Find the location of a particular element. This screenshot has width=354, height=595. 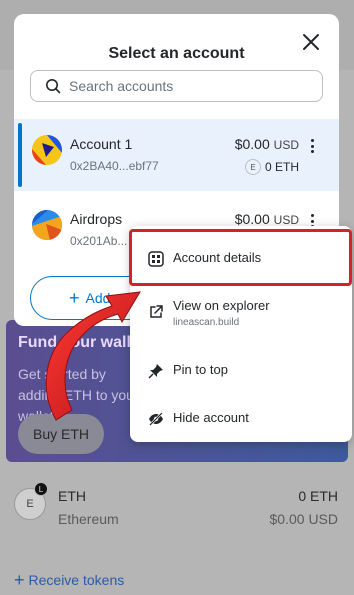

search-input is located at coordinates (189, 86).